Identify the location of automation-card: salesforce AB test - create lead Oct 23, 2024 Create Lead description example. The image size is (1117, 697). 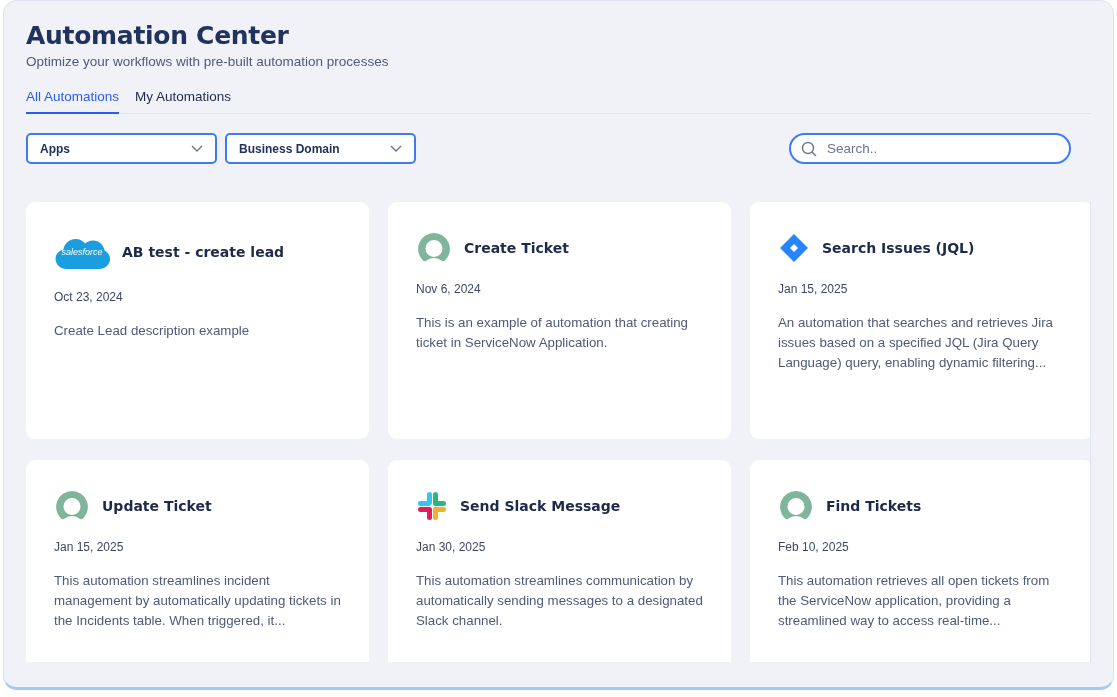
(197, 320).